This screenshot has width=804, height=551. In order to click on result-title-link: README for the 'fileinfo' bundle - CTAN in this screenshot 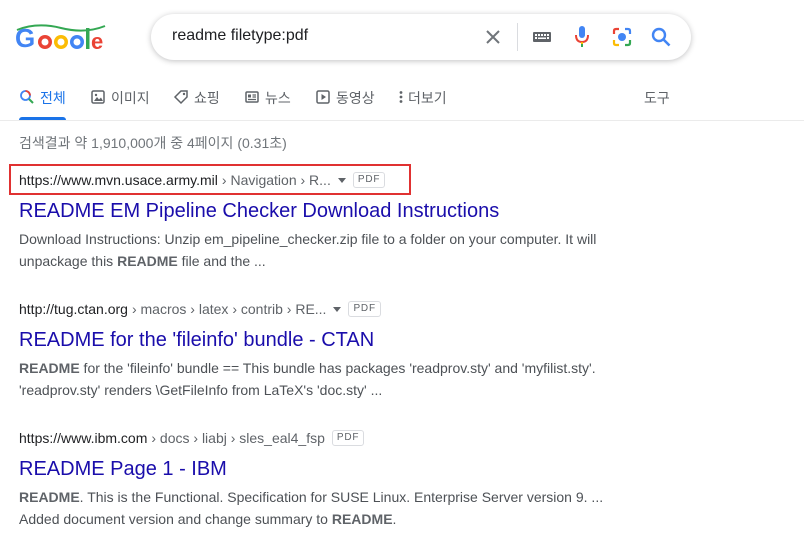, I will do `click(319, 340)`.